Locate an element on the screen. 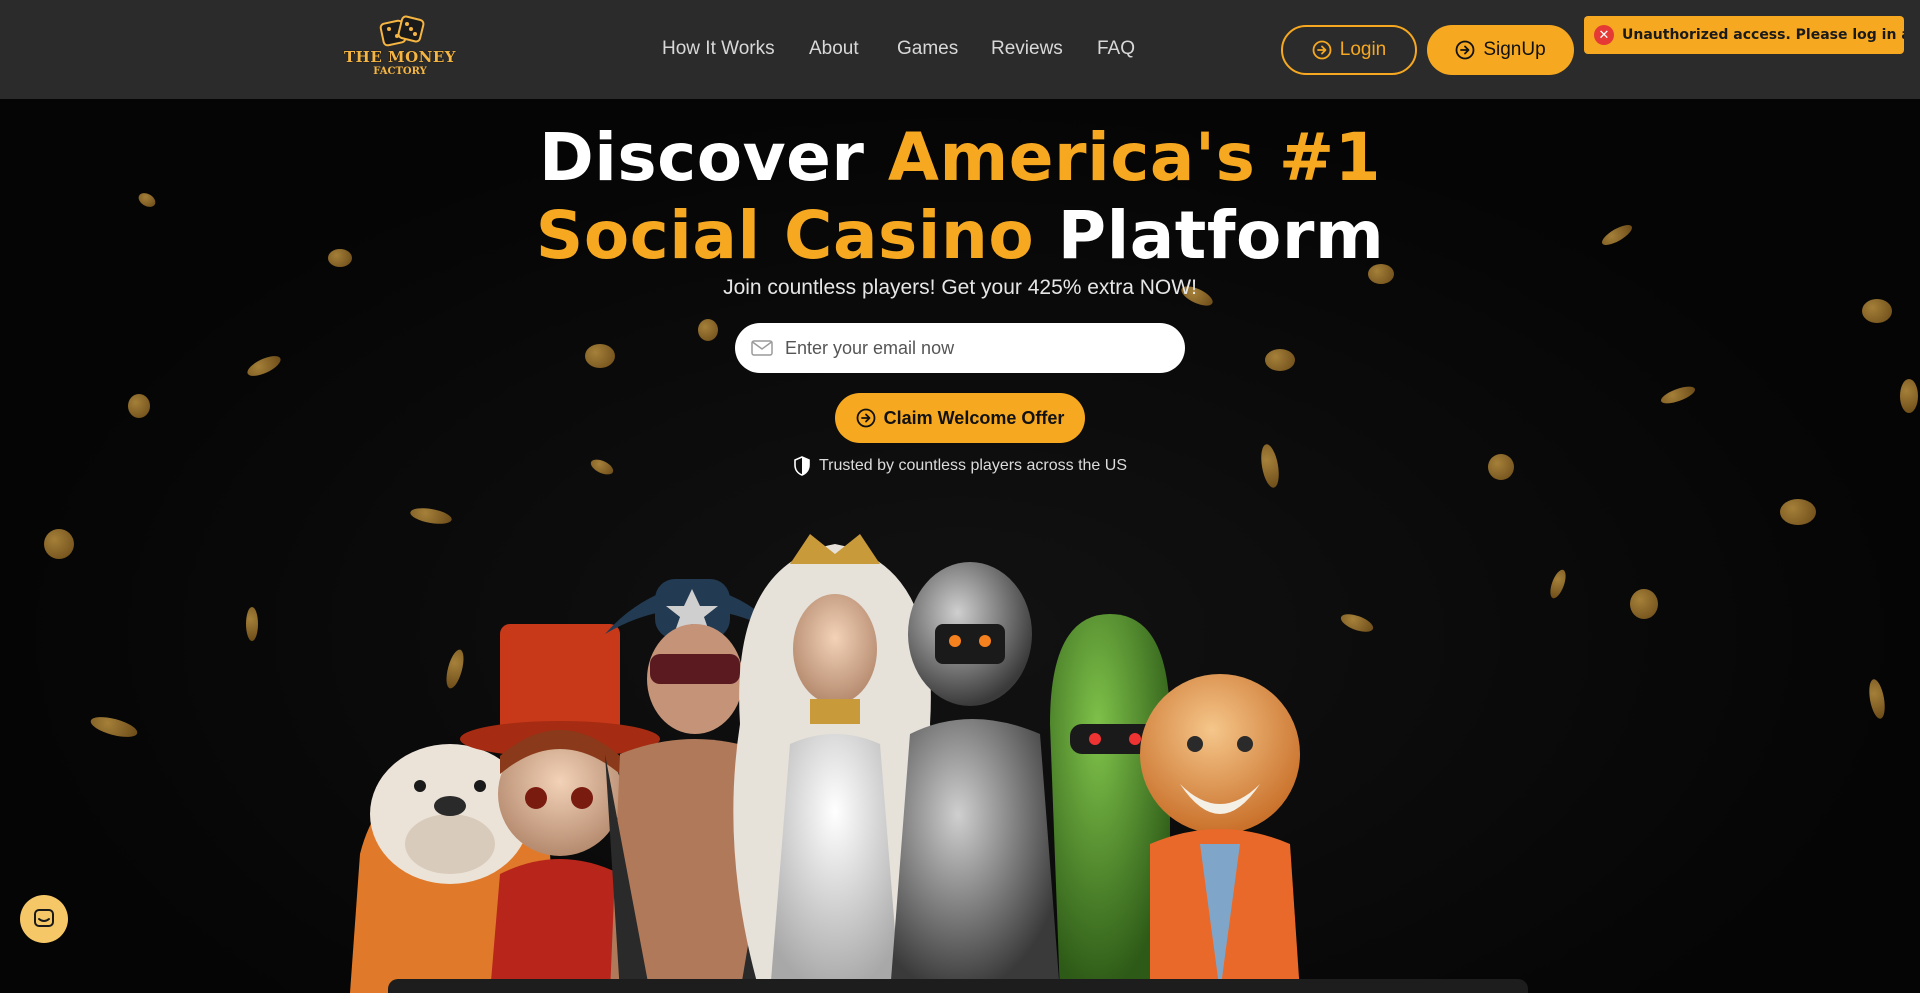  email-field is located at coordinates (960, 348).